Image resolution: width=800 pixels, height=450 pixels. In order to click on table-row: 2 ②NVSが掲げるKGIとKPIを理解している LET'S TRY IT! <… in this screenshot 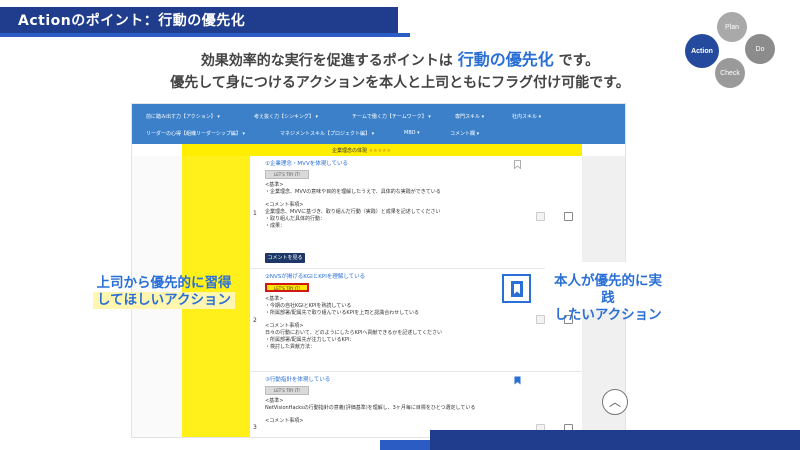, I will do `click(416, 320)`.